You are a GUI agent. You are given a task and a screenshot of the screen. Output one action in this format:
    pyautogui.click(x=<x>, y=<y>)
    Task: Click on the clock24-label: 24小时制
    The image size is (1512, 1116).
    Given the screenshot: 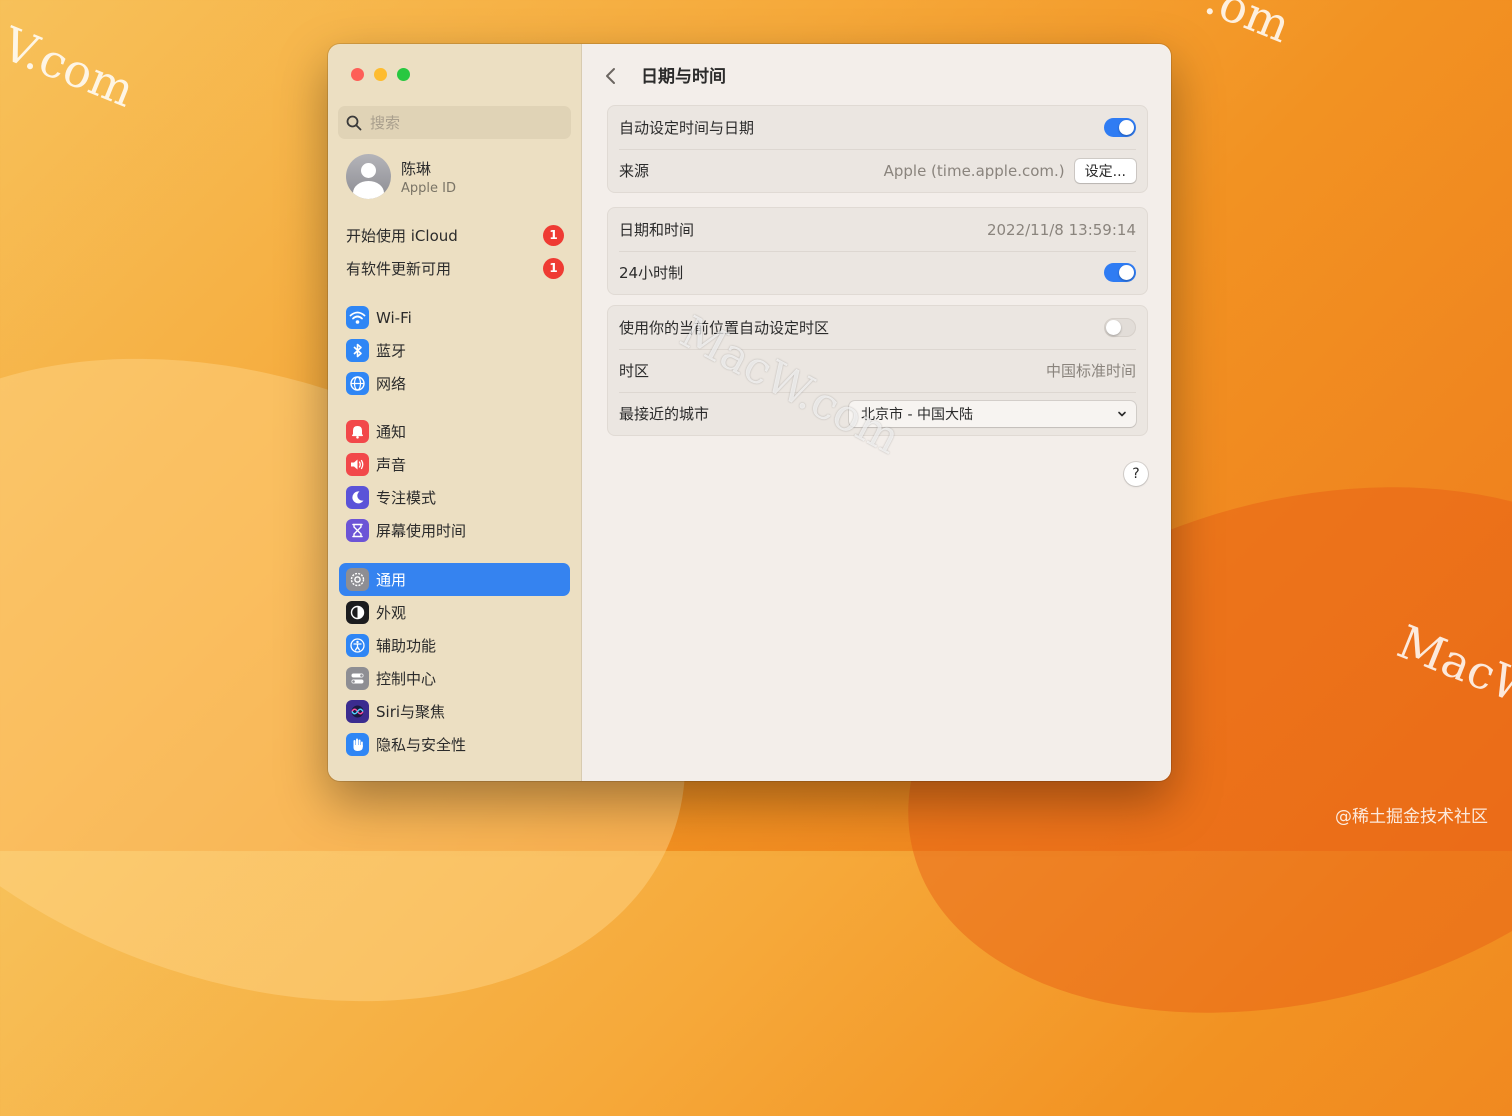 What is the action you would take?
    pyautogui.click(x=651, y=273)
    